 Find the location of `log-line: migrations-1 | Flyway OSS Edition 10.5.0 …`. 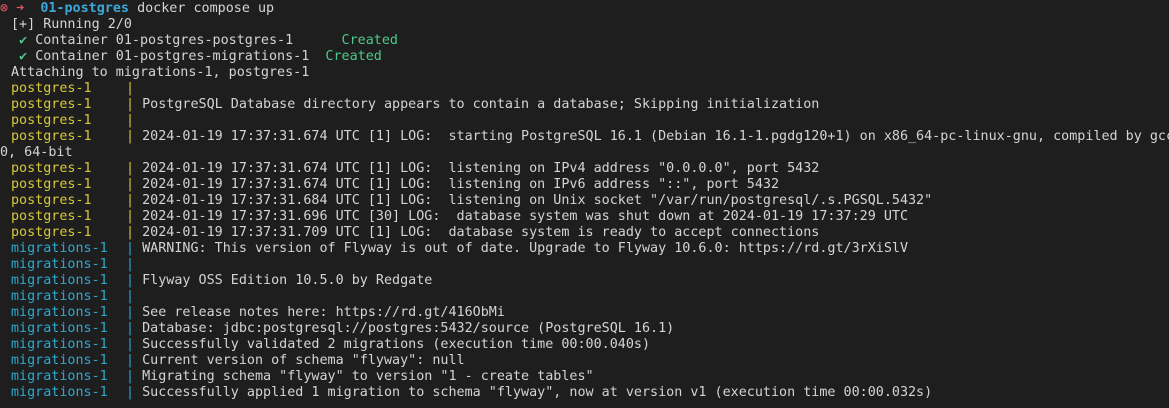

log-line: migrations-1 | Flyway OSS Edition 10.5.0 … is located at coordinates (584, 281).